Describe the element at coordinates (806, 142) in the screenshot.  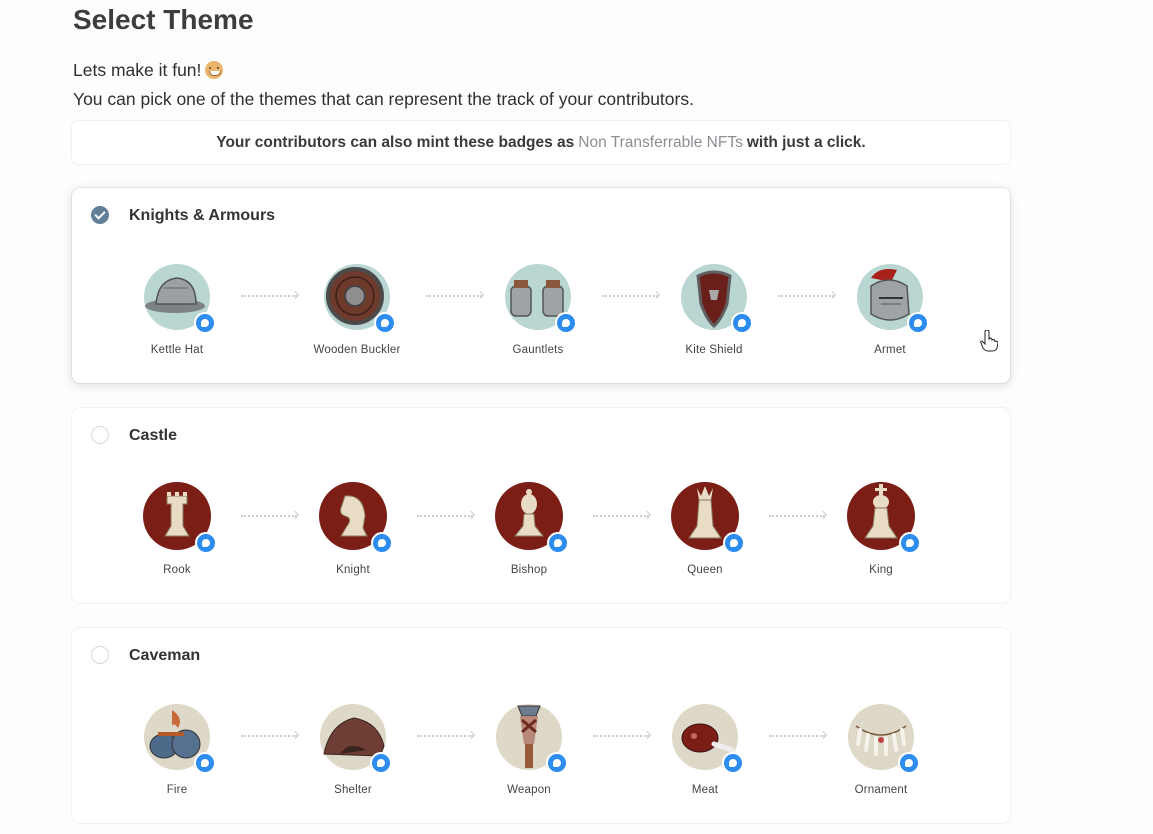
I see `notice-text-after: with just a click.` at that location.